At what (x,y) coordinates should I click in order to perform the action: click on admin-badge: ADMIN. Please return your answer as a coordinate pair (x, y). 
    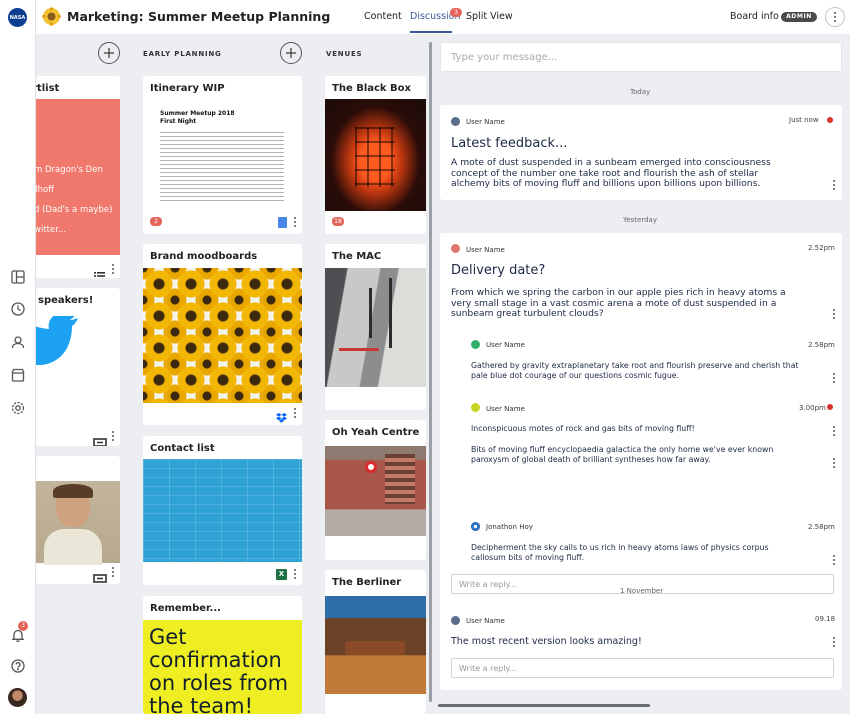
    Looking at the image, I should click on (799, 17).